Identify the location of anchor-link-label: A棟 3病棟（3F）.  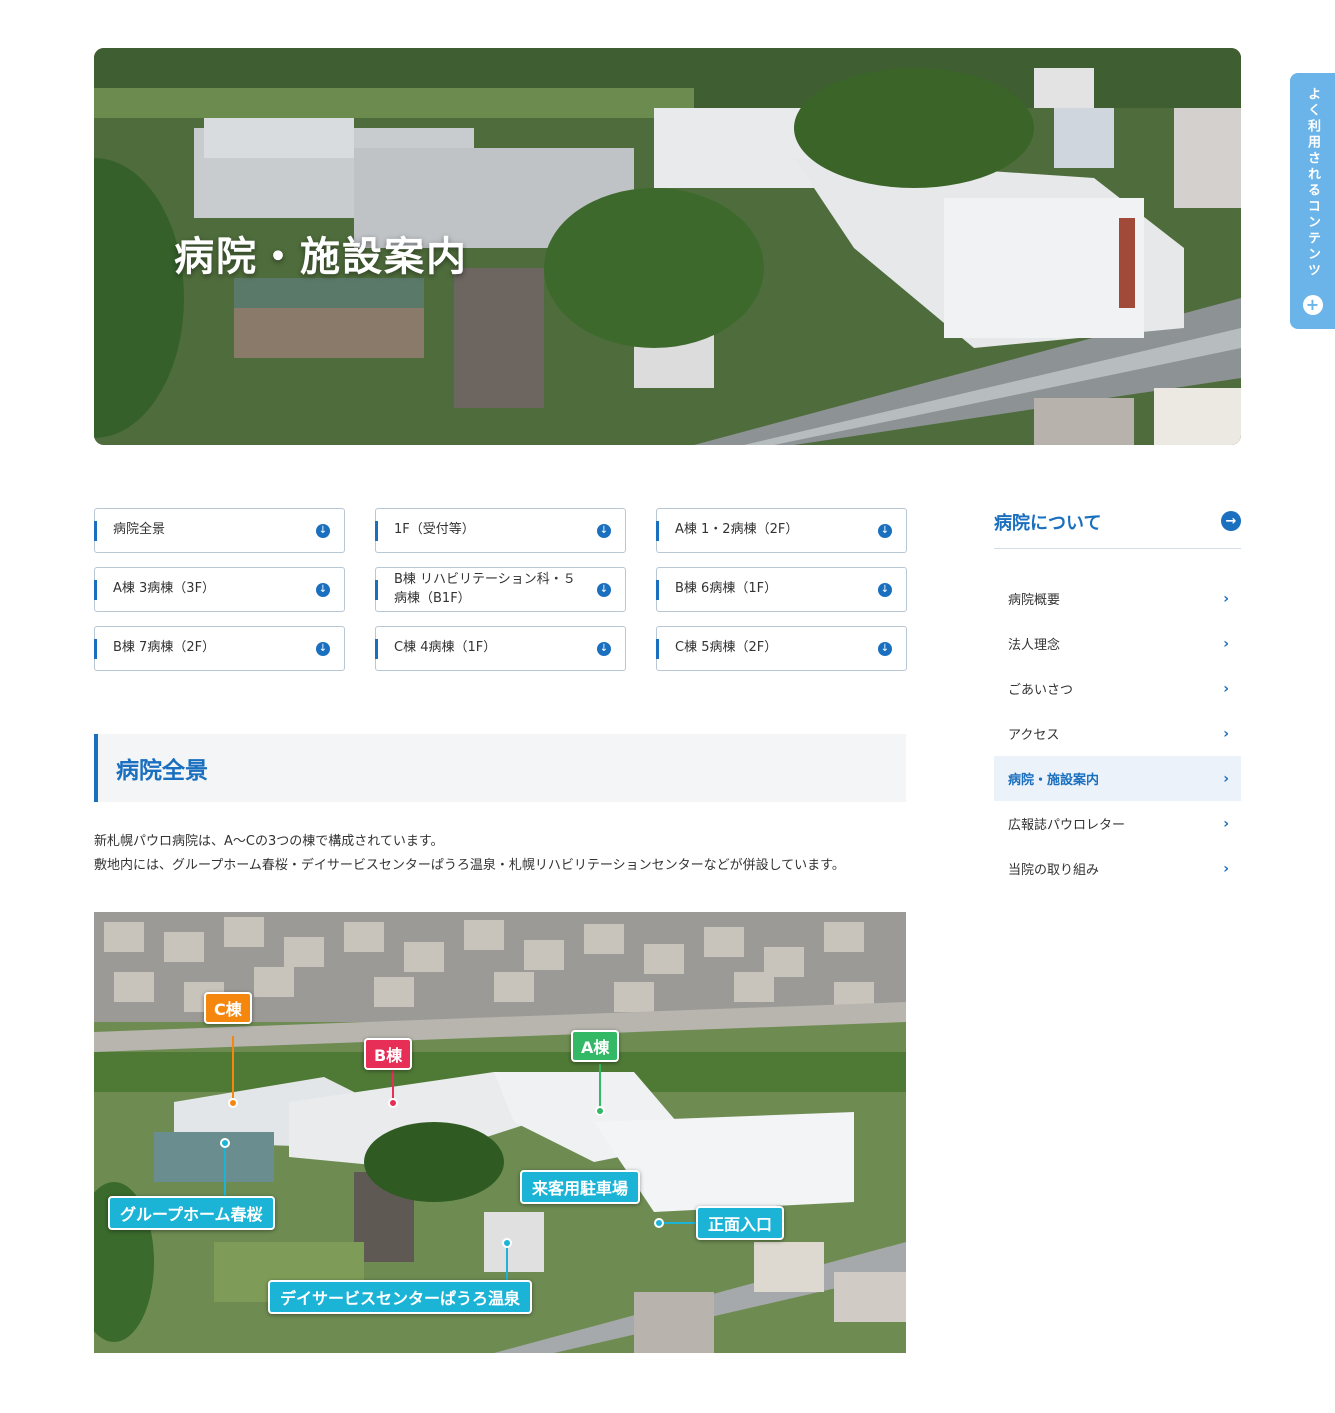
(164, 589).